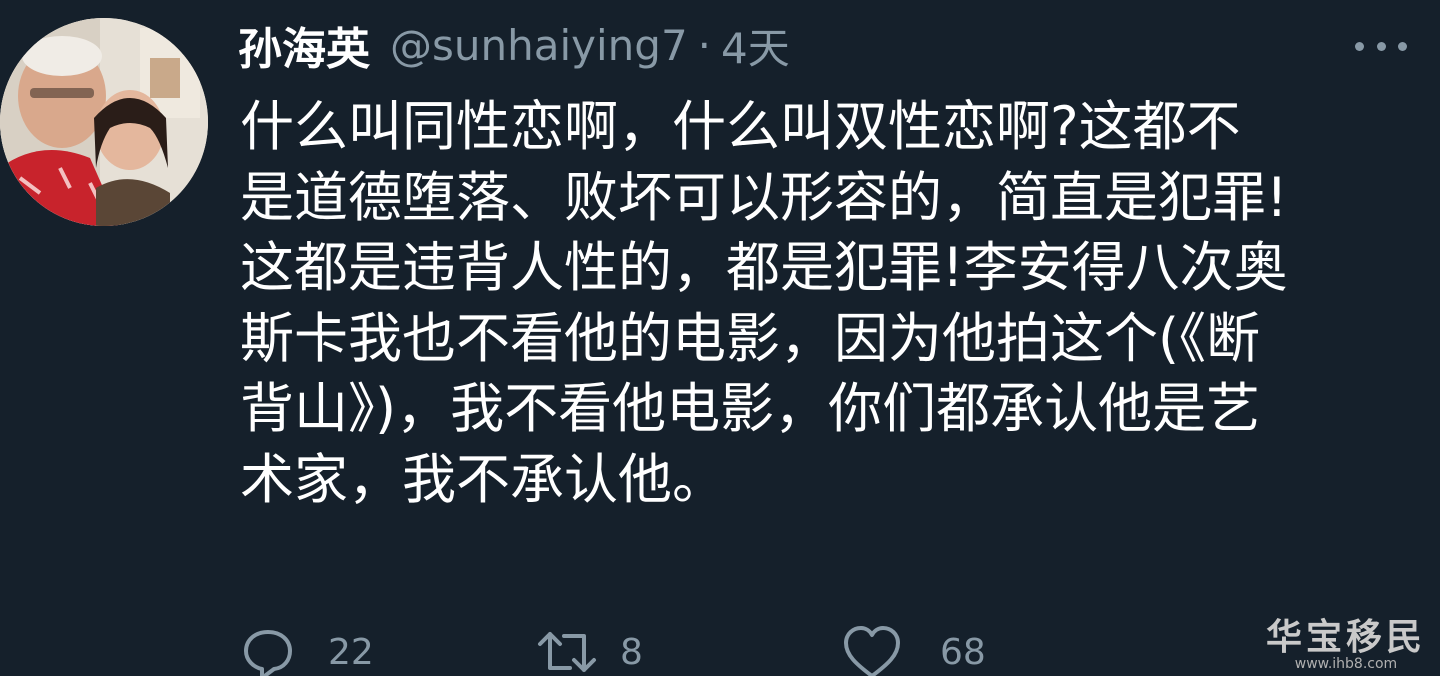 The image size is (1440, 676). I want to click on tweet-actions: 22 8 68, so click(688, 649).